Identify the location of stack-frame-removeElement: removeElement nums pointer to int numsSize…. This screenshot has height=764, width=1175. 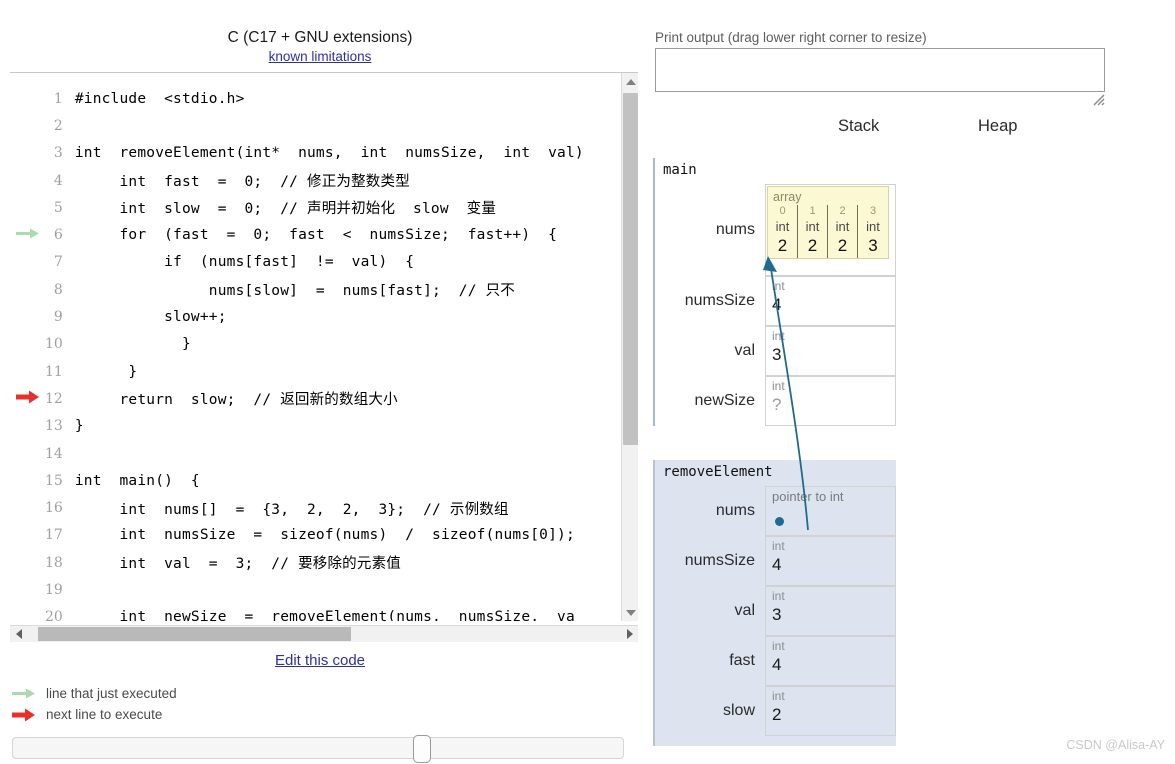
(774, 603).